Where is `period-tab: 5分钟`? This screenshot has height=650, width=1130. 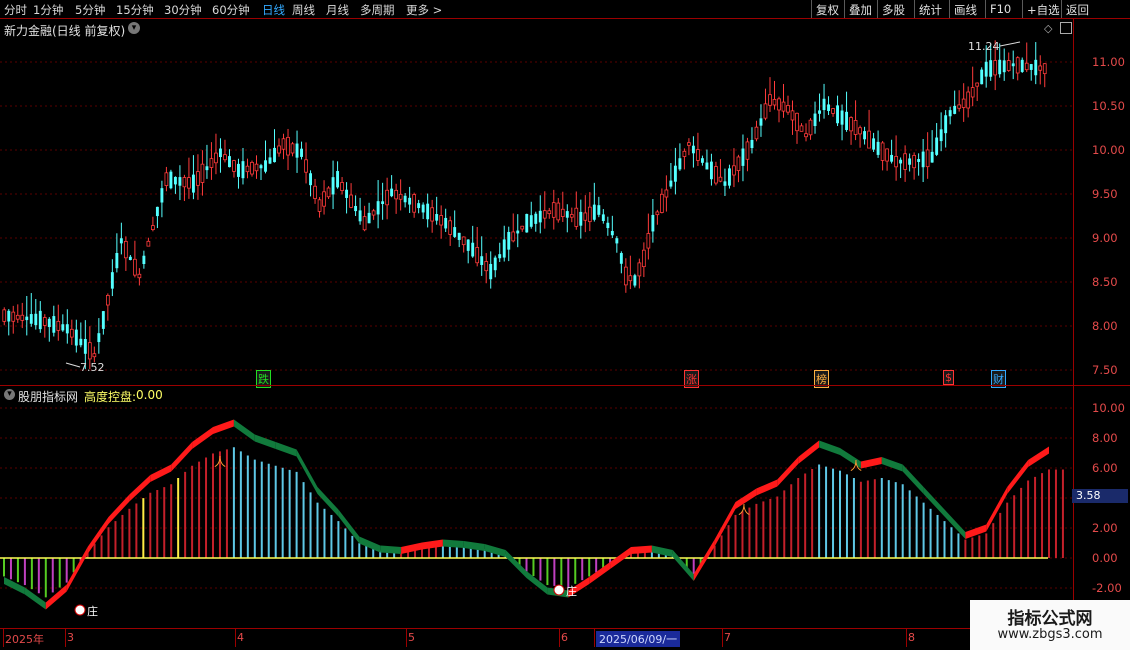 period-tab: 5分钟 is located at coordinates (90, 10).